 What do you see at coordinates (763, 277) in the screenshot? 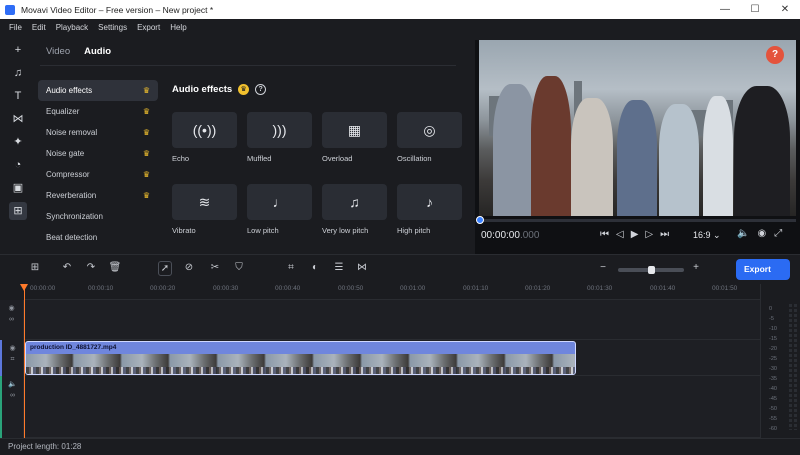
I see `export-button: Export ⌄` at bounding box center [763, 277].